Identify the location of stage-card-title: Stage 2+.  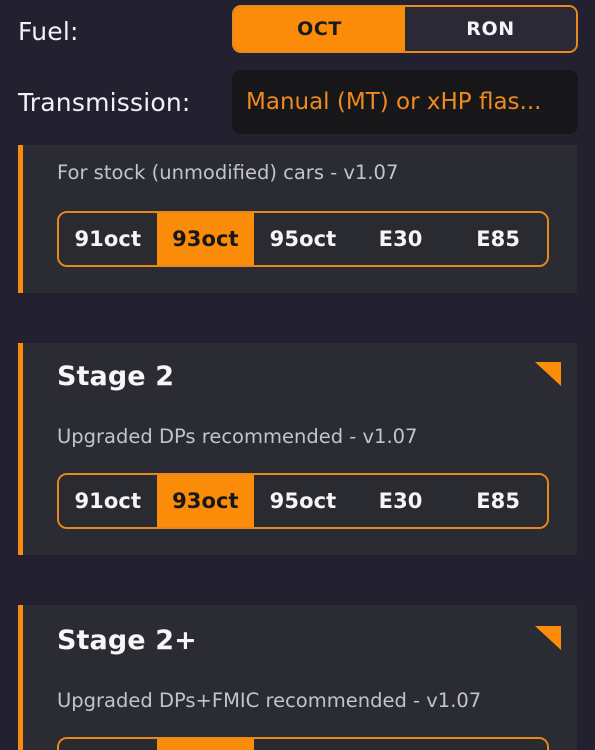
(127, 640).